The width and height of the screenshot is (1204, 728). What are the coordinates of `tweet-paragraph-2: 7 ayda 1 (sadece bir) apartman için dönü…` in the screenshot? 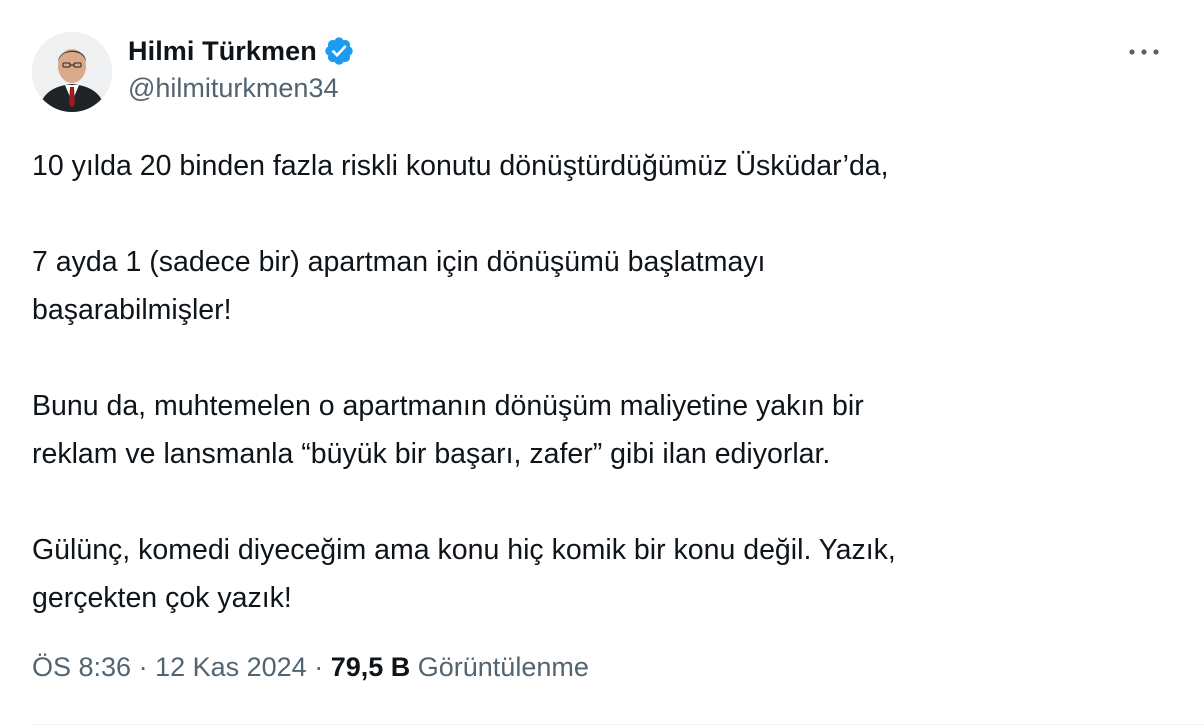 It's located at (602, 286).